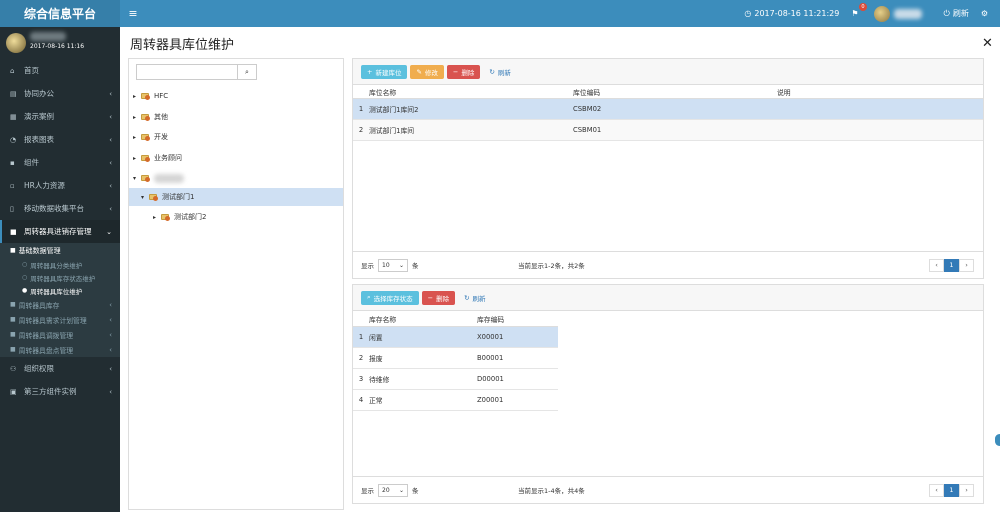 Image resolution: width=1000 pixels, height=512 pixels. I want to click on user-login-time: 2017-08-16 11:16, so click(57, 46).